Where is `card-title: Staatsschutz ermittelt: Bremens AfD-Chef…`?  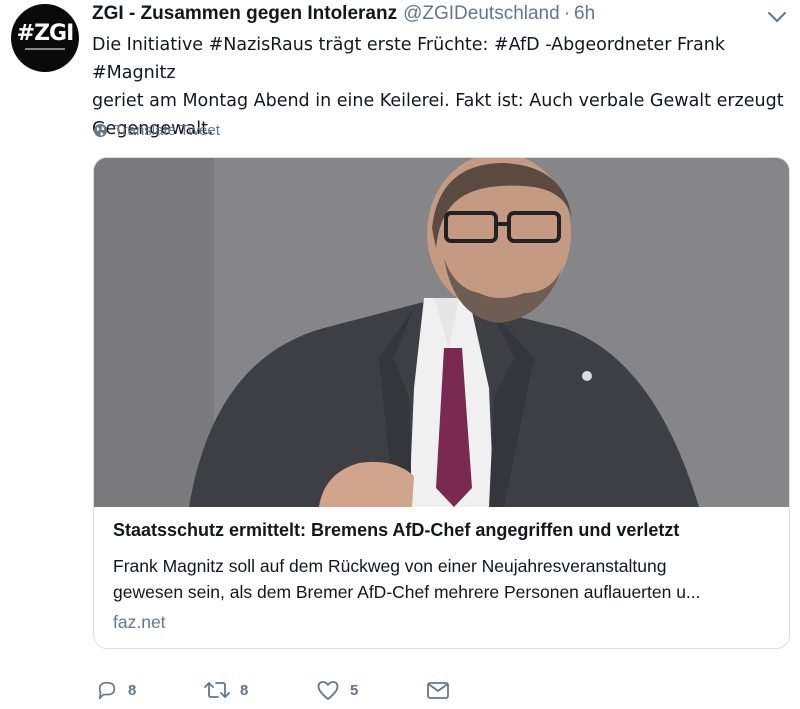
card-title: Staatsschutz ermittelt: Bremens AfD-Chef… is located at coordinates (396, 530).